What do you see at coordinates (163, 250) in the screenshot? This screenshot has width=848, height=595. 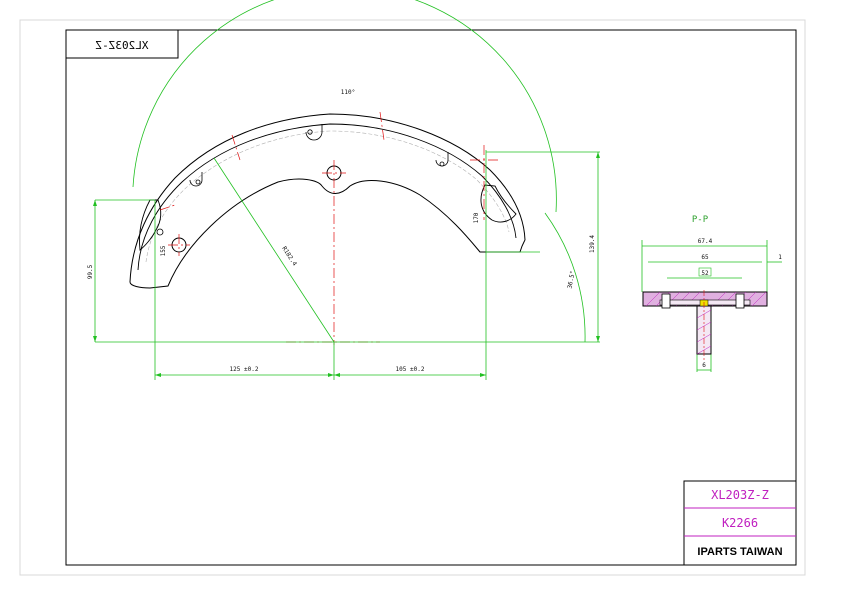 I see `inner-left-label: 155` at bounding box center [163, 250].